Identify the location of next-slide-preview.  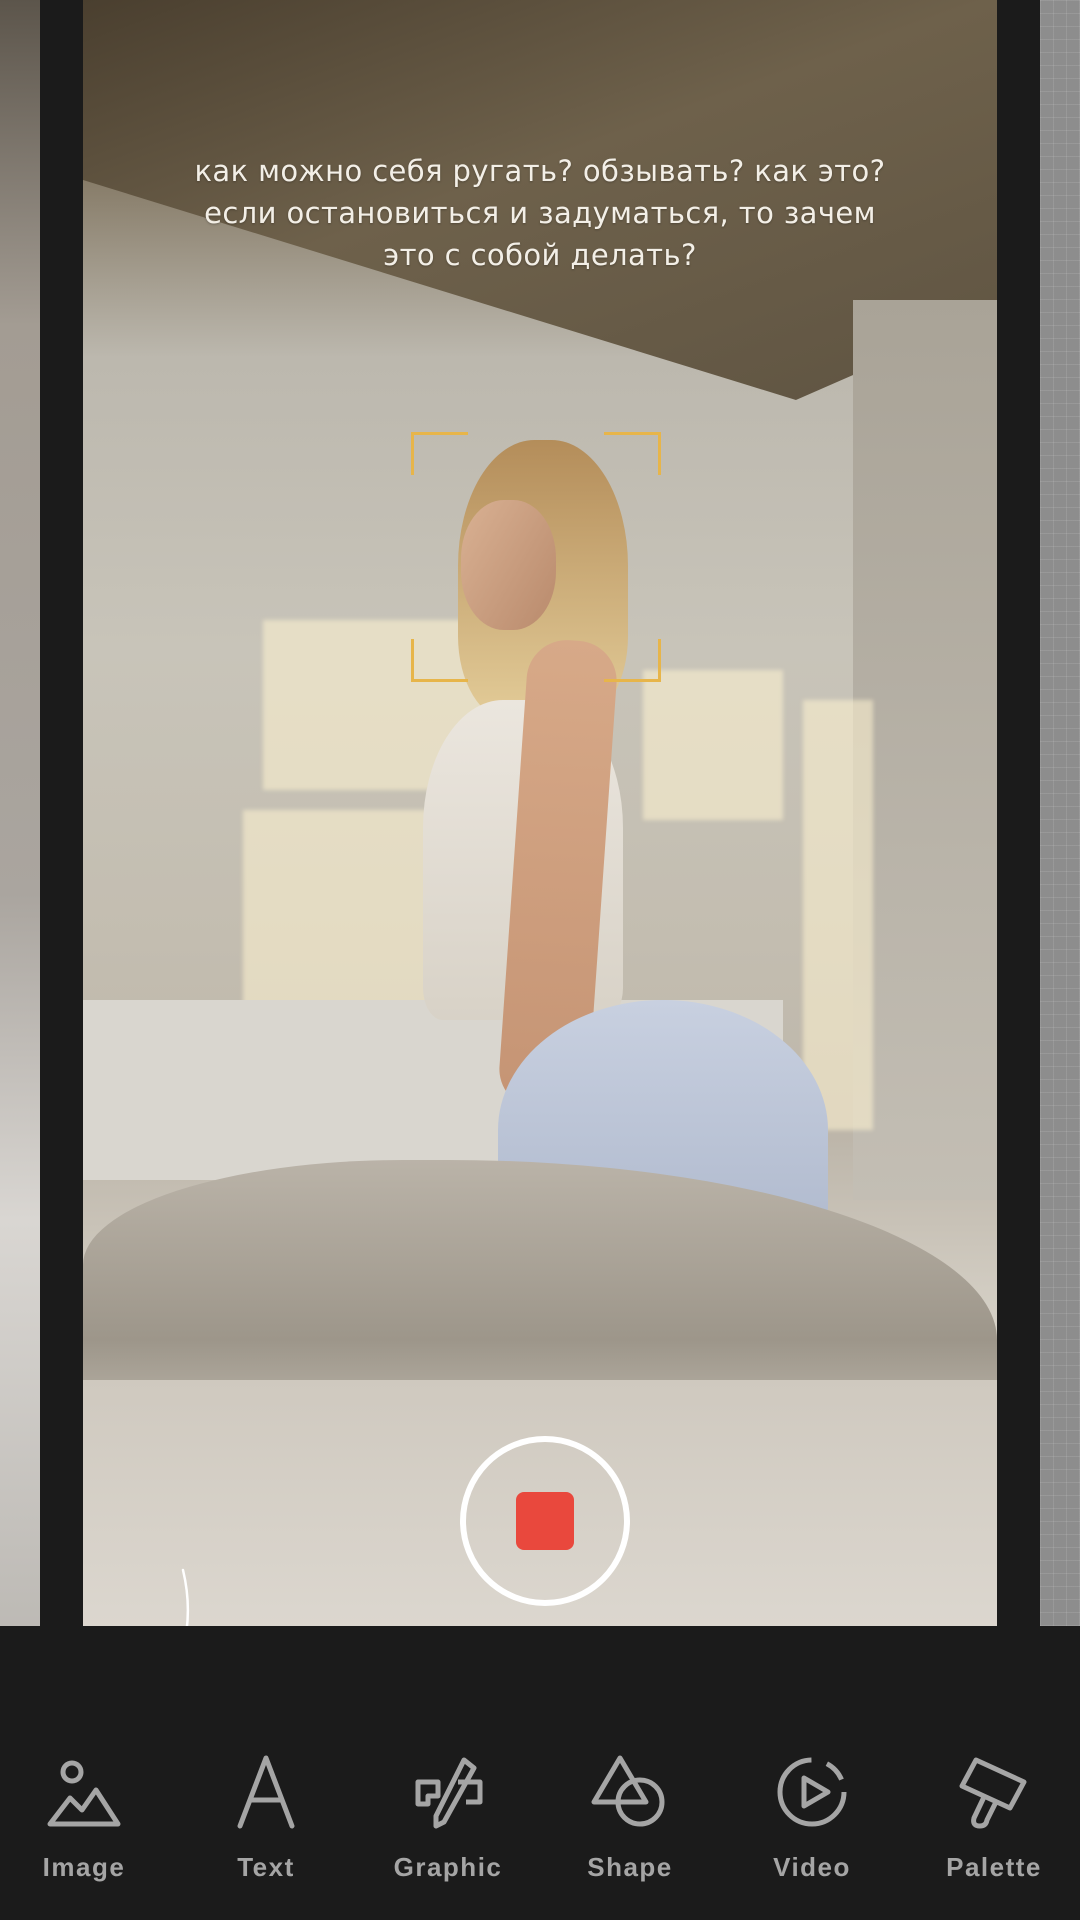
(1060, 813).